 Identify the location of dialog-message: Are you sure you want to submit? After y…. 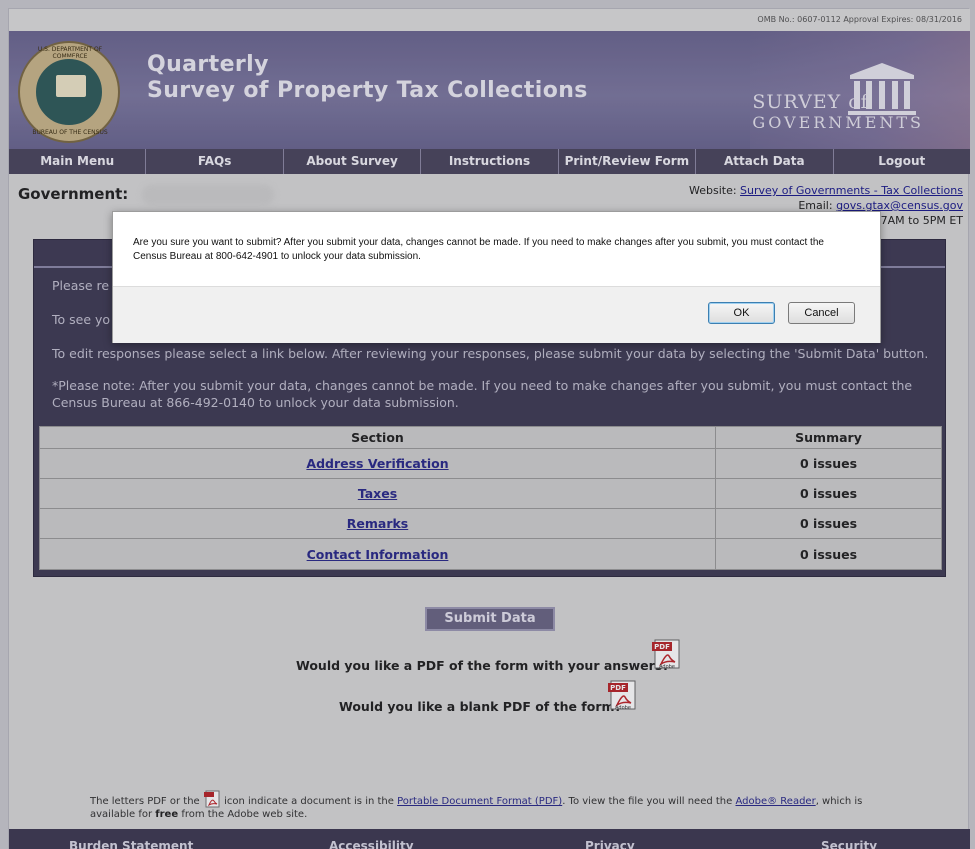
(478, 249).